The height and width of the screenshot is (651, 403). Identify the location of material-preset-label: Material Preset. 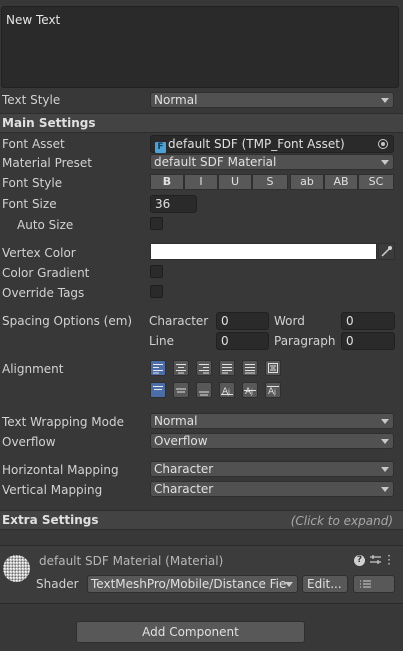
(47, 163).